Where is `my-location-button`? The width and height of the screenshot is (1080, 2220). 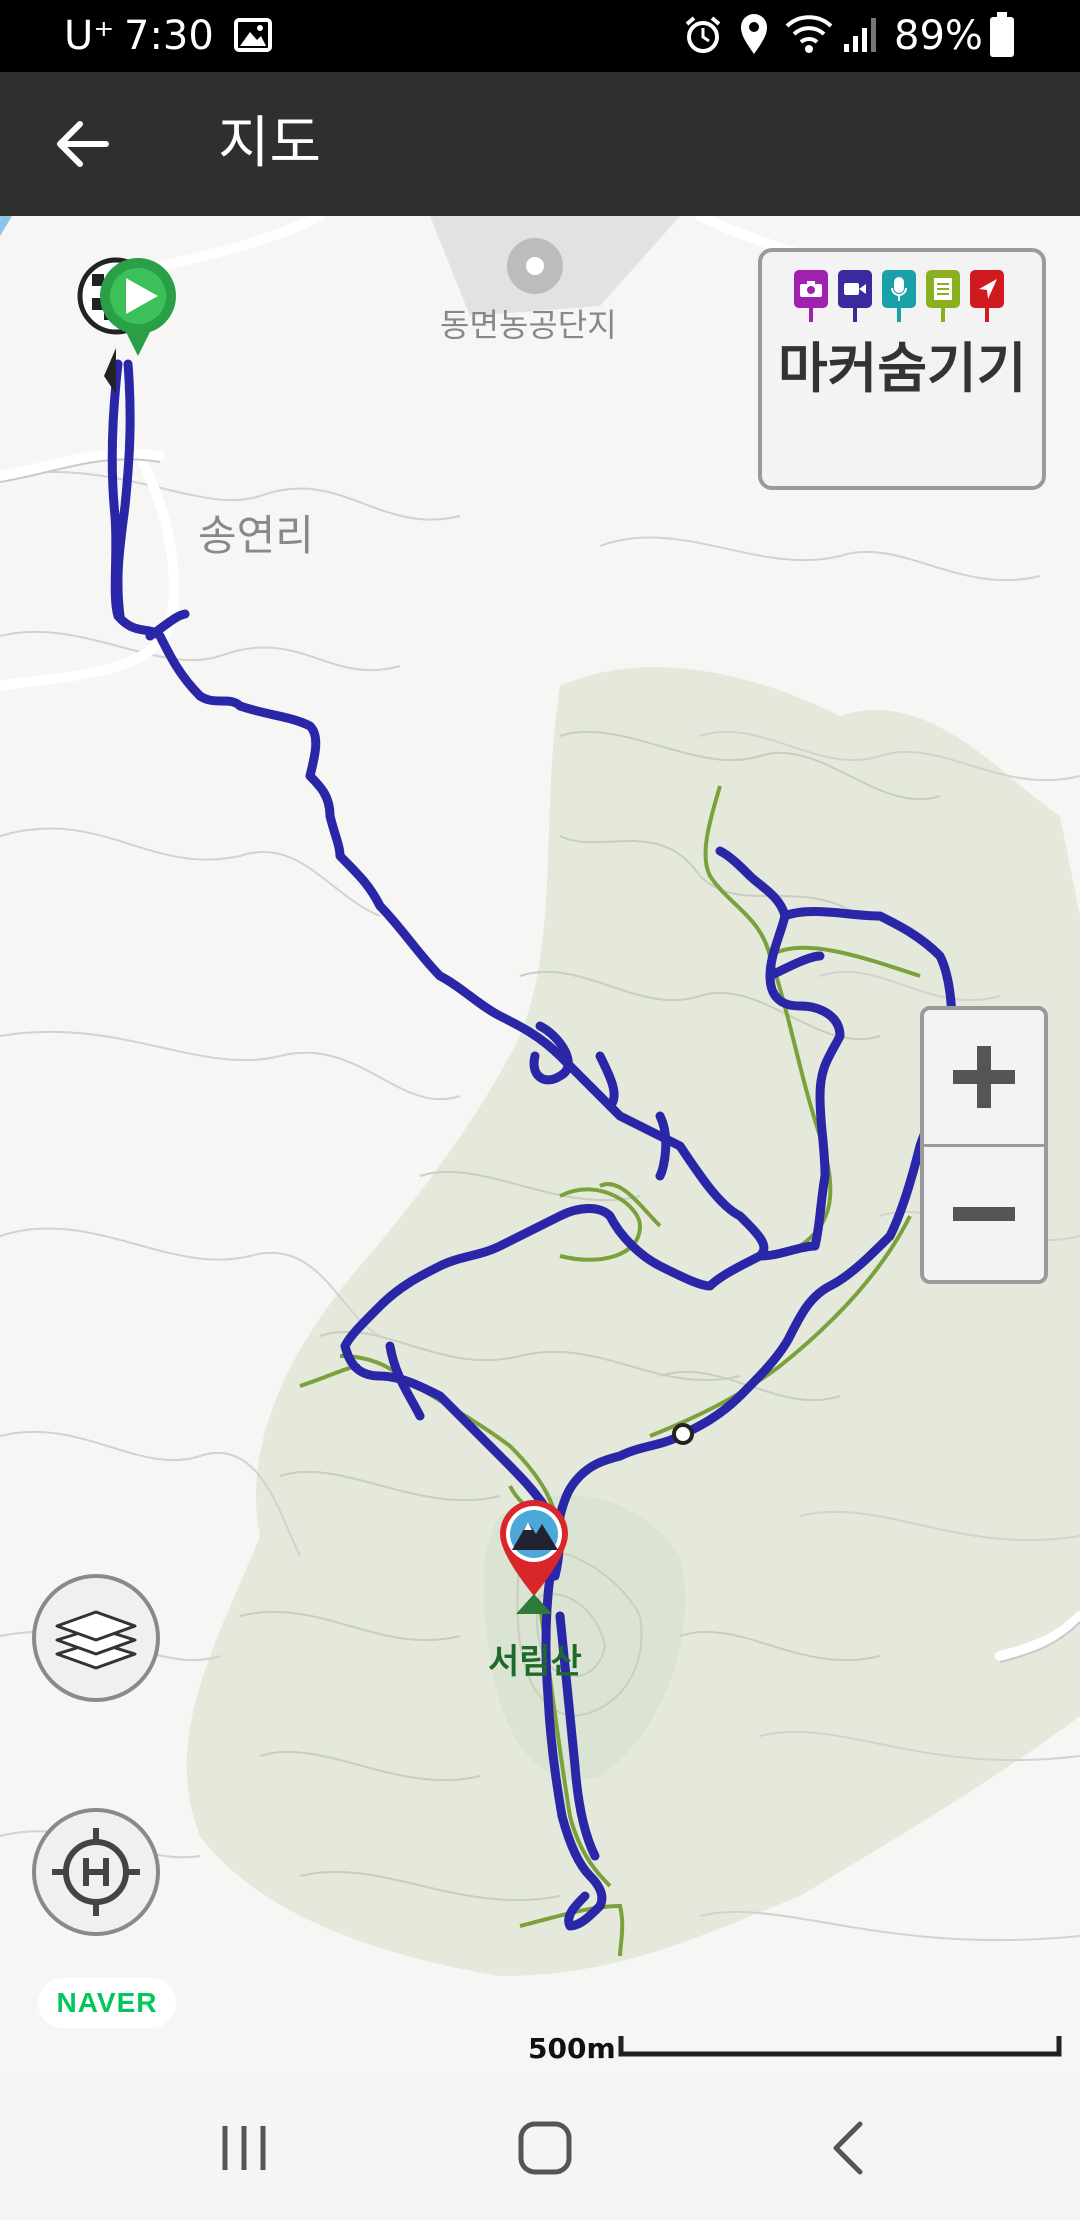
my-location-button is located at coordinates (96, 1872).